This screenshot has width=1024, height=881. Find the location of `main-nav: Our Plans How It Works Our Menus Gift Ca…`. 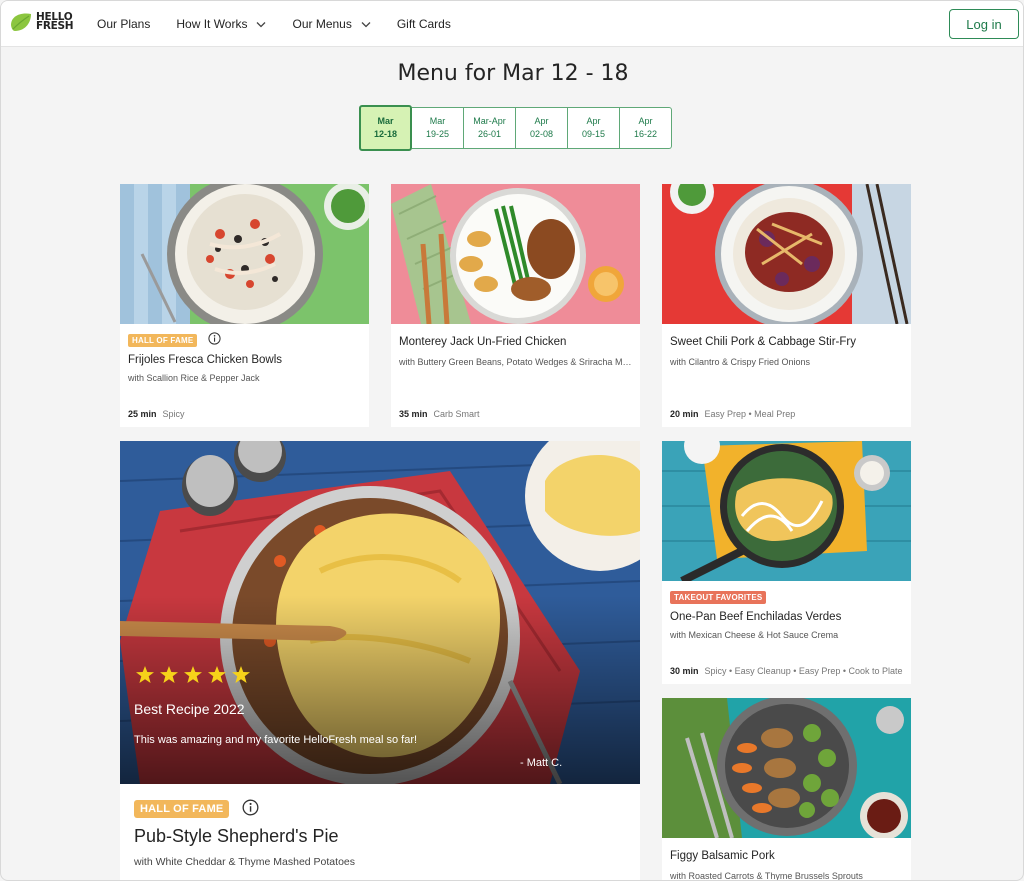

main-nav: Our Plans How It Works Our Menus Gift Ca… is located at coordinates (287, 24).